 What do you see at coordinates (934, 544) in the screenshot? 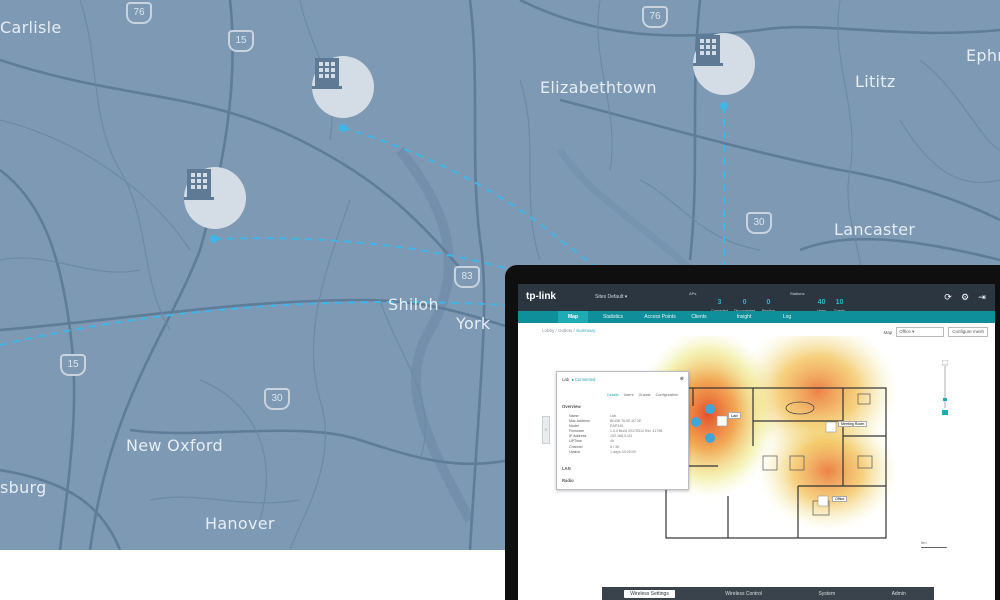
I see `map-scale: 5m` at bounding box center [934, 544].